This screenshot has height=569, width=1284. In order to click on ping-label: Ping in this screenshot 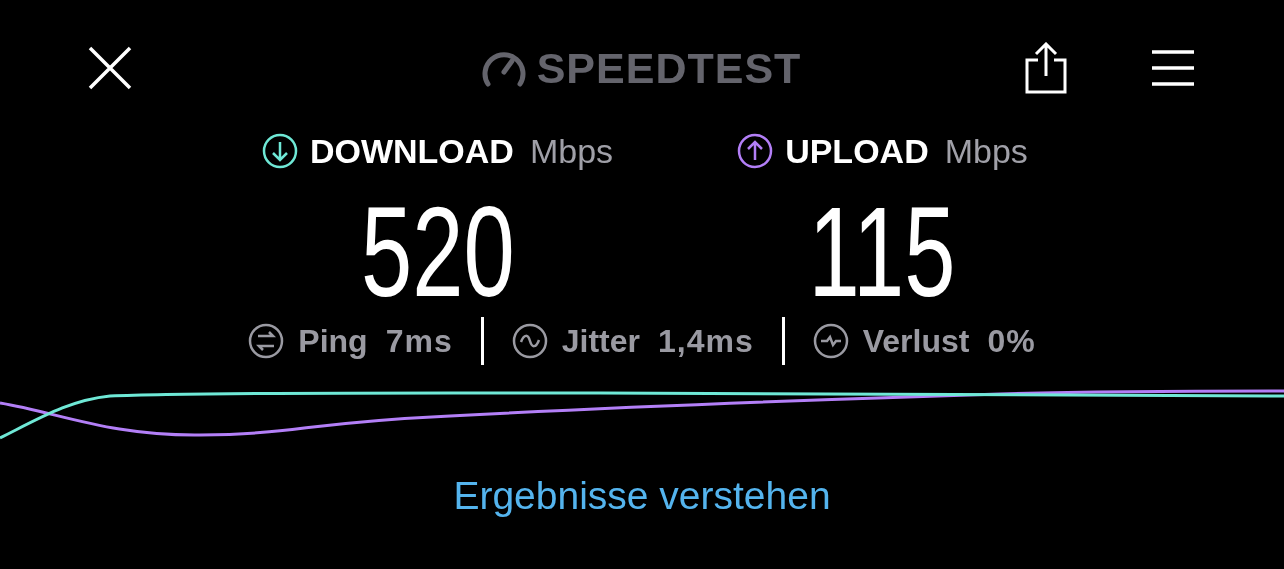, I will do `click(333, 341)`.